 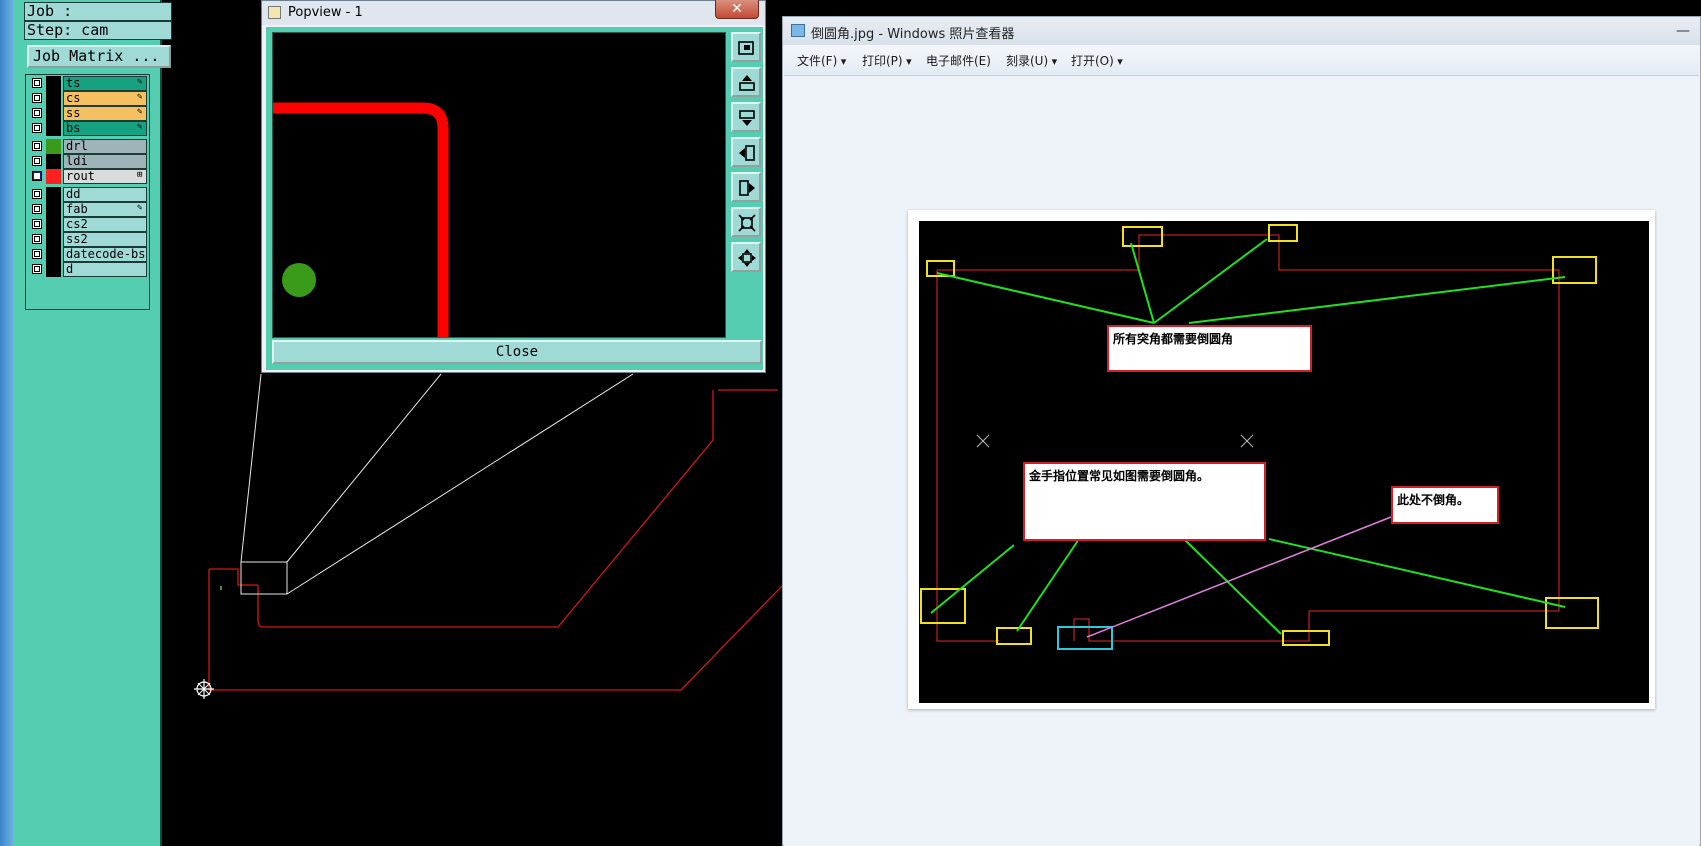 I want to click on viewer-title: 倒圆角.jpg - Windows 照片查看器, so click(x=913, y=34).